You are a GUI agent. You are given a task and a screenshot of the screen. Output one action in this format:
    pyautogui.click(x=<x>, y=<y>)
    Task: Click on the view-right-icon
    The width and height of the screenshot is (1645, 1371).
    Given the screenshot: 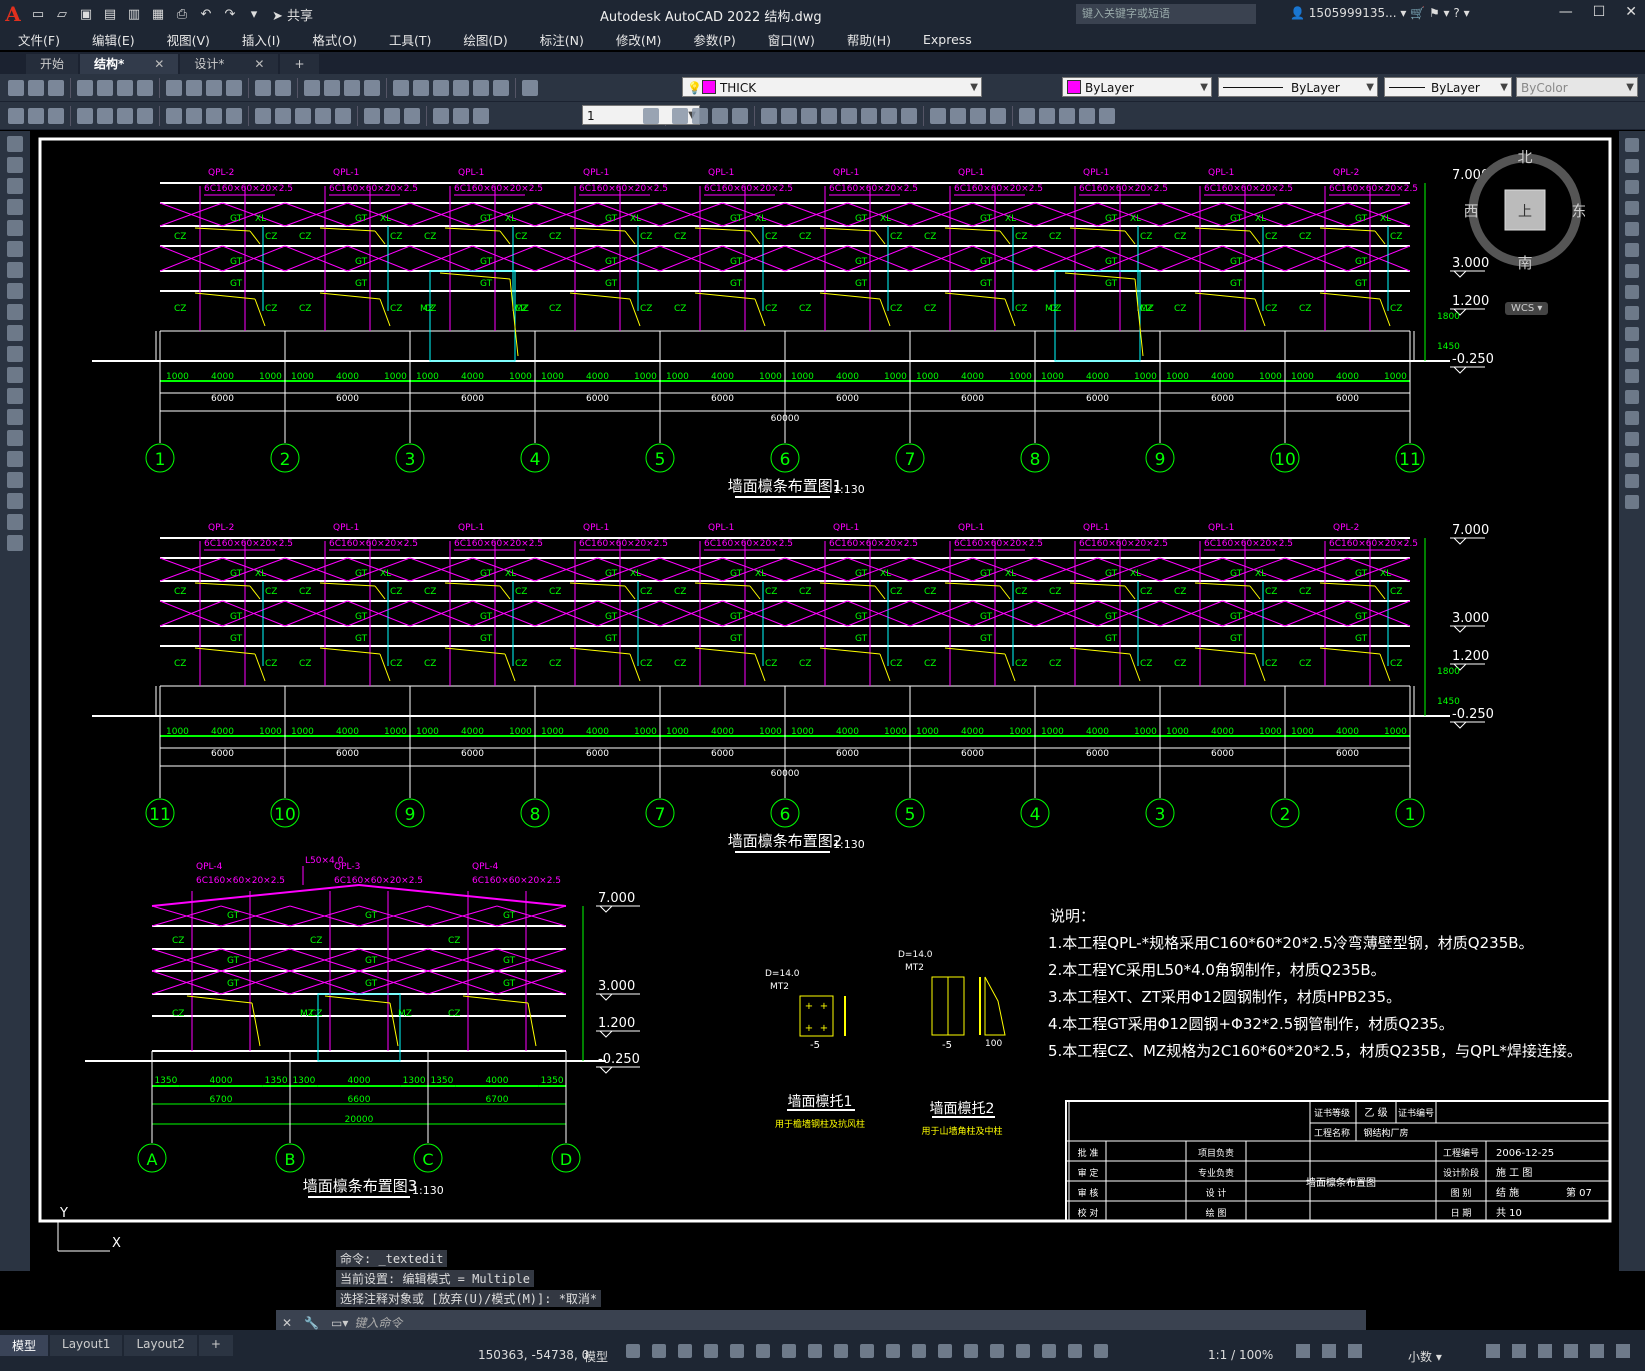 What is the action you would take?
    pyautogui.click(x=1107, y=115)
    